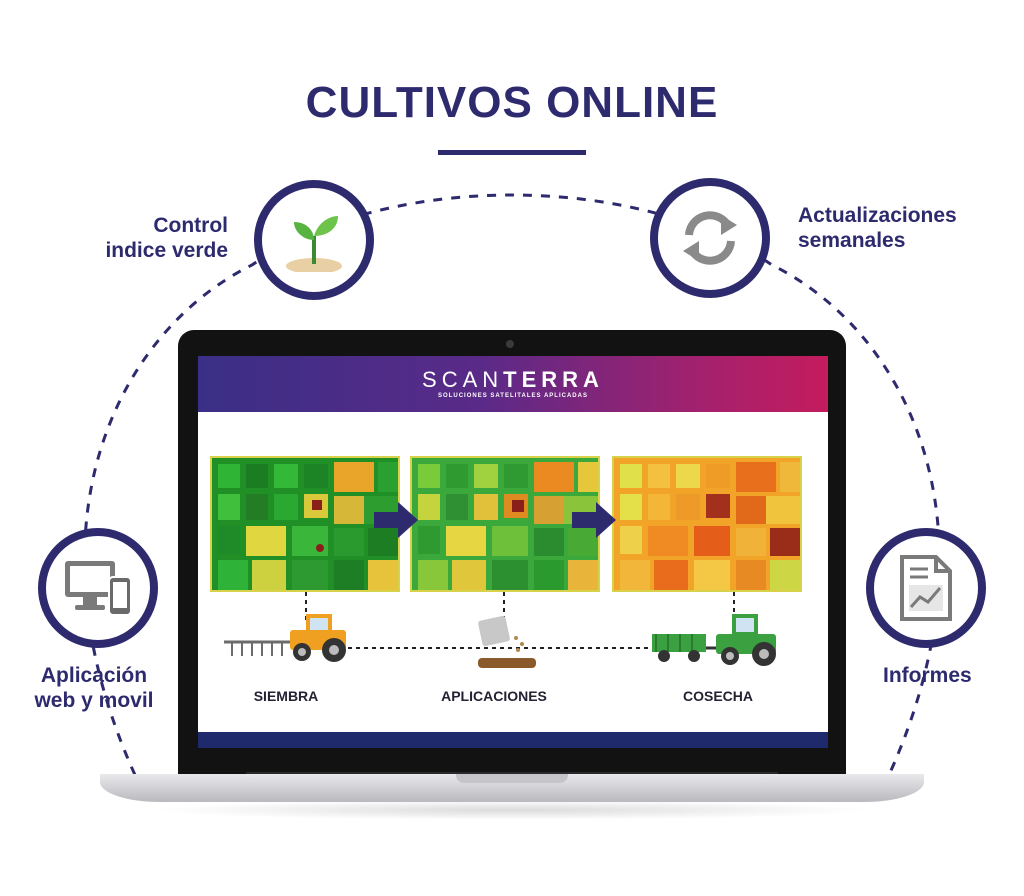 The height and width of the screenshot is (896, 1024). I want to click on updates-circle, so click(710, 238).